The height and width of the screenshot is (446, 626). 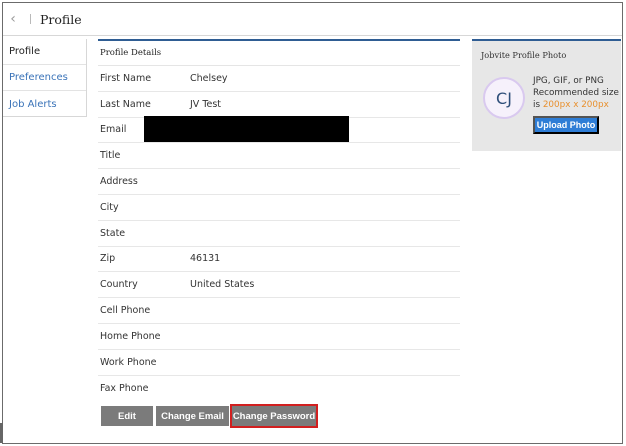 I want to click on redaction-block, so click(x=246, y=128).